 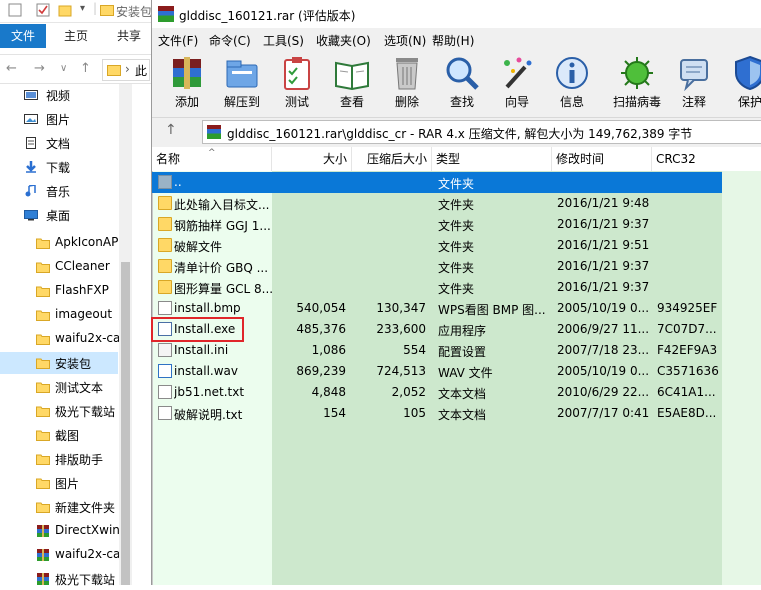 I want to click on tree-item: 音乐, so click(x=59, y=191).